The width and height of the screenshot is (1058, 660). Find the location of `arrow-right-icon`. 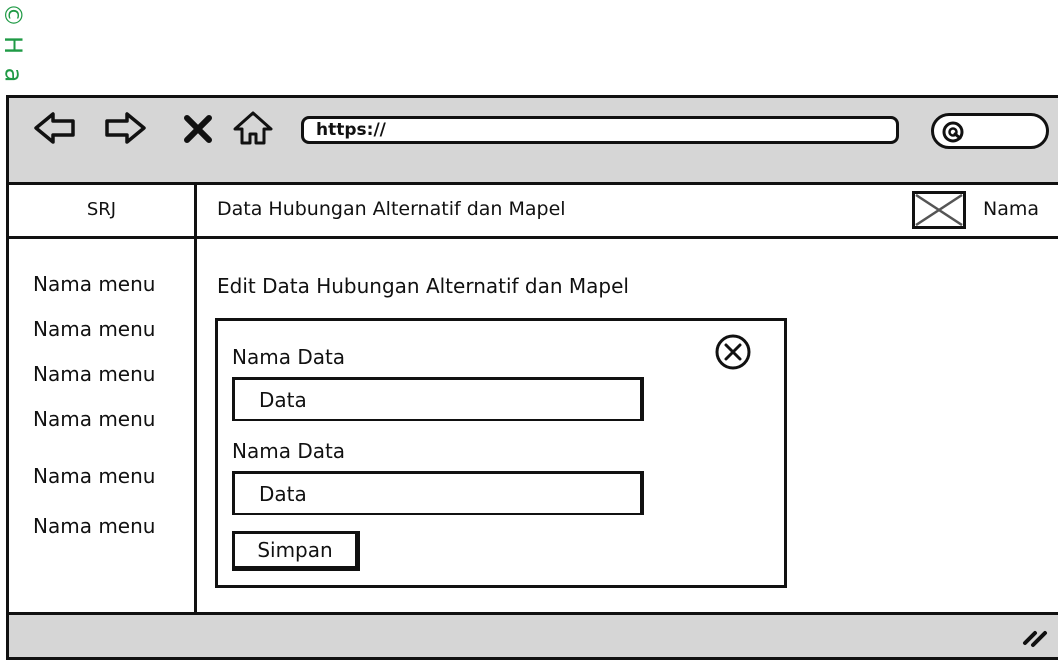

arrow-right-icon is located at coordinates (125, 128).